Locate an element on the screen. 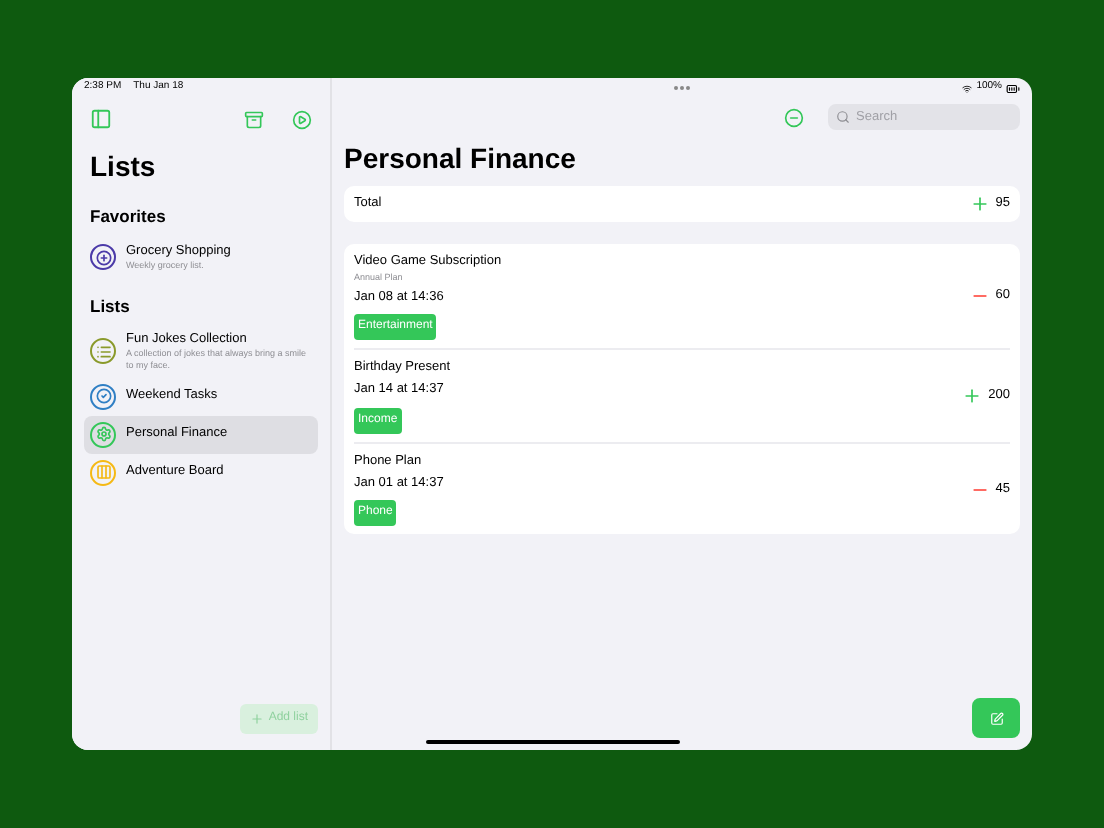  play-circle-icon is located at coordinates (302, 119).